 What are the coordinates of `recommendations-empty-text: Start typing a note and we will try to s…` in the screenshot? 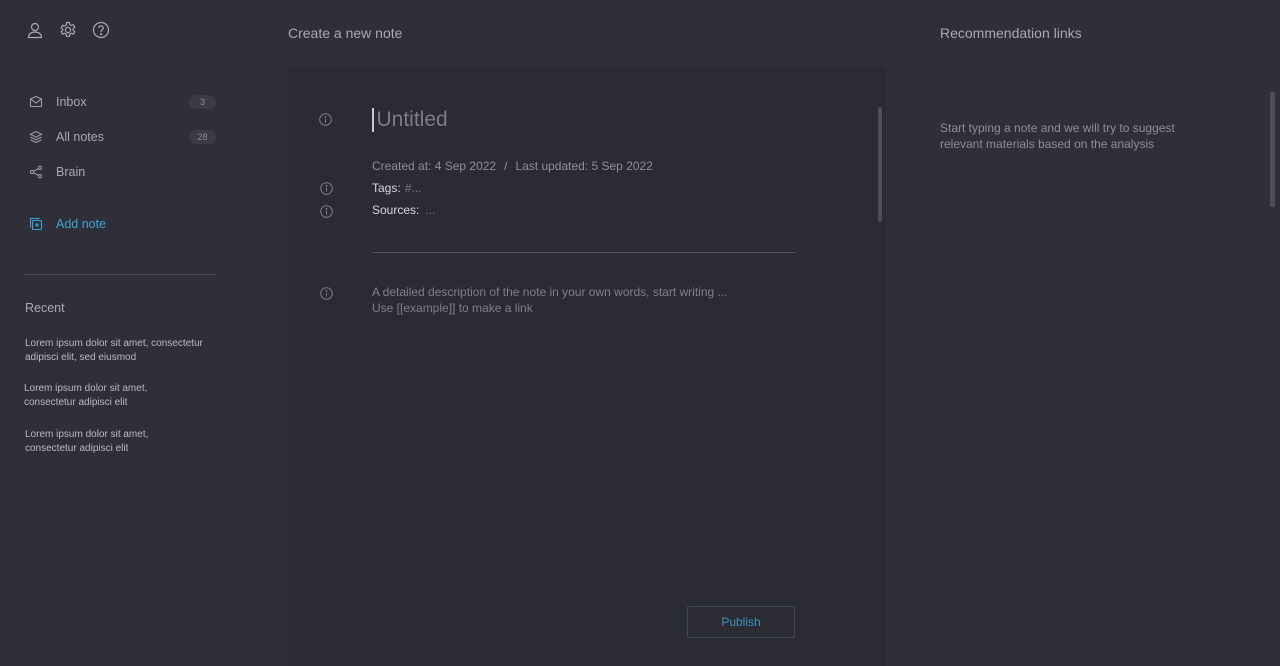 It's located at (1057, 136).